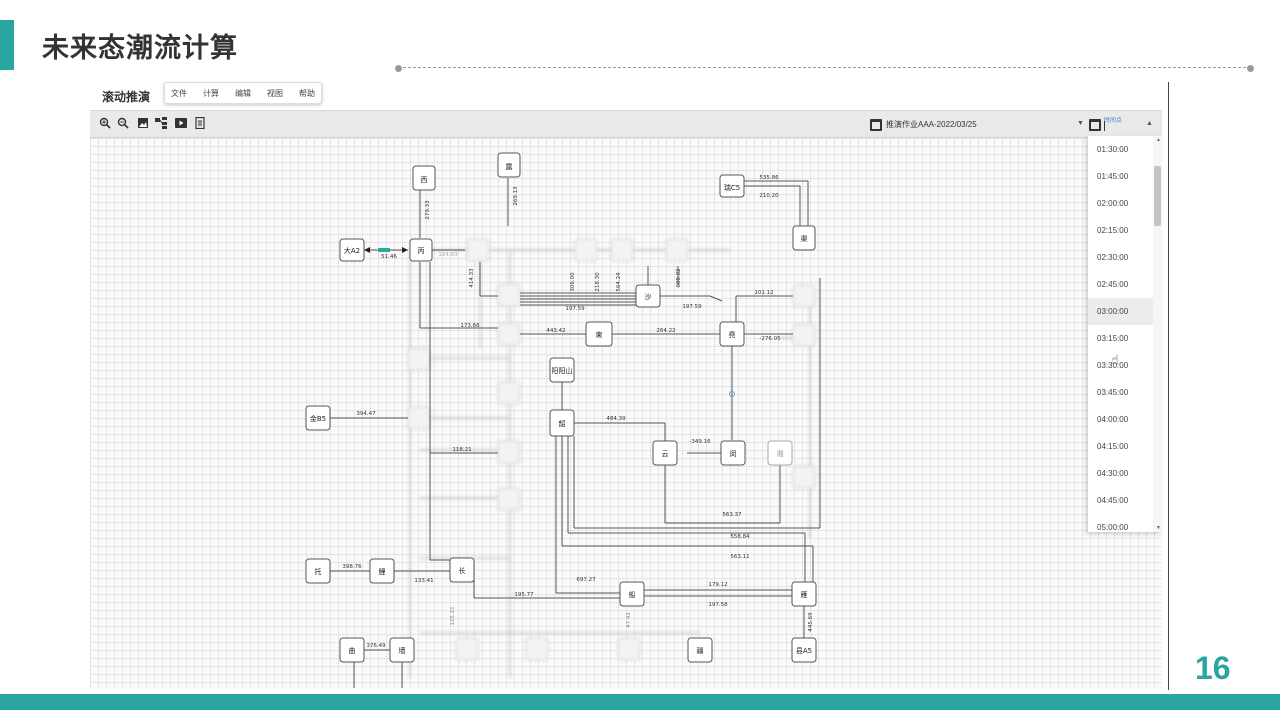 This screenshot has width=1280, height=720. What do you see at coordinates (7, 45) in the screenshot?
I see `accent-bar` at bounding box center [7, 45].